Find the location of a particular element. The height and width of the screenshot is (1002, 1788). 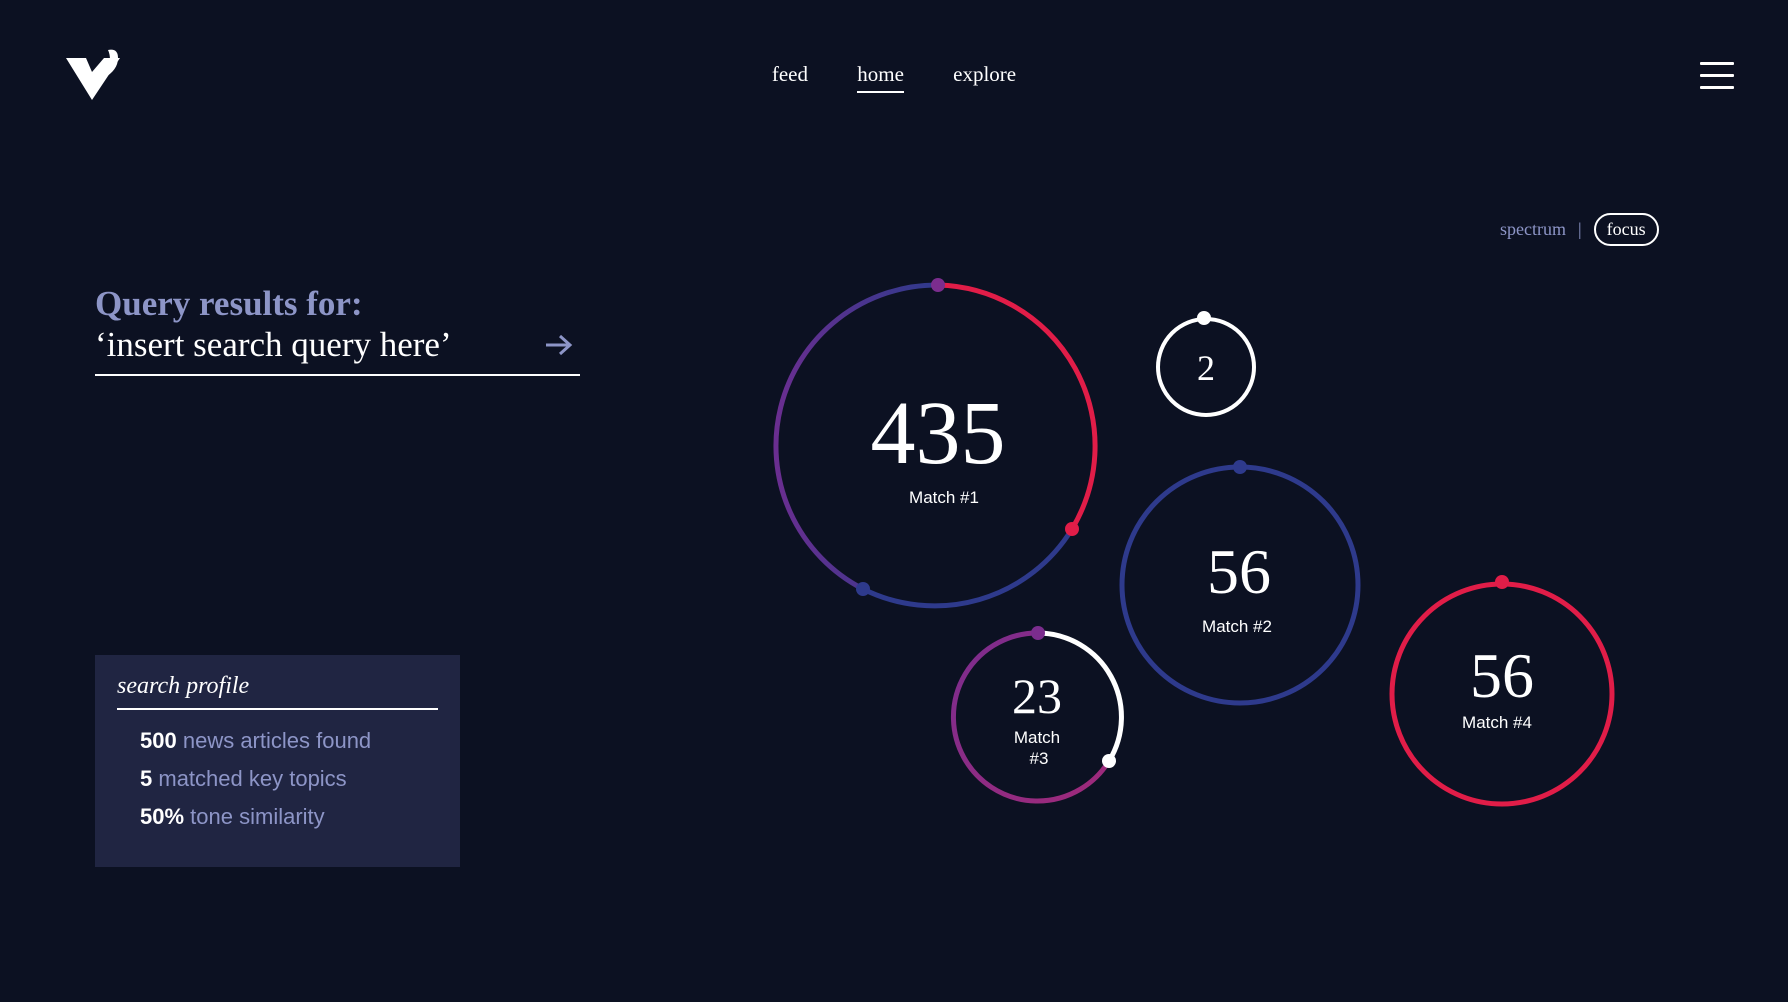

match-bubble-4: 56 Match #4 is located at coordinates (1502, 691).